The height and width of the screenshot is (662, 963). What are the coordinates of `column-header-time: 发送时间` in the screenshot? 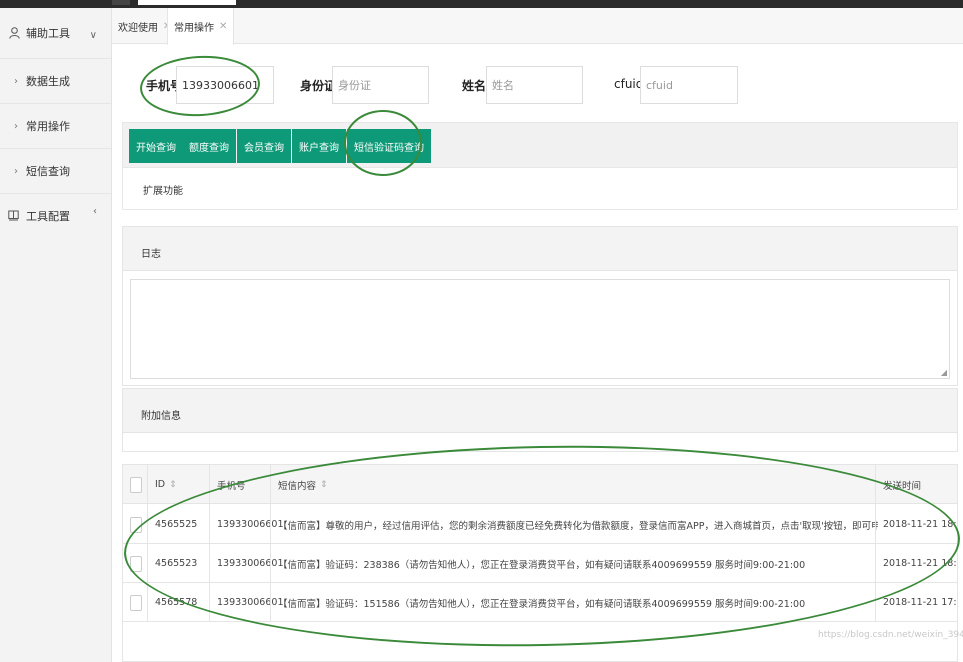 It's located at (902, 484).